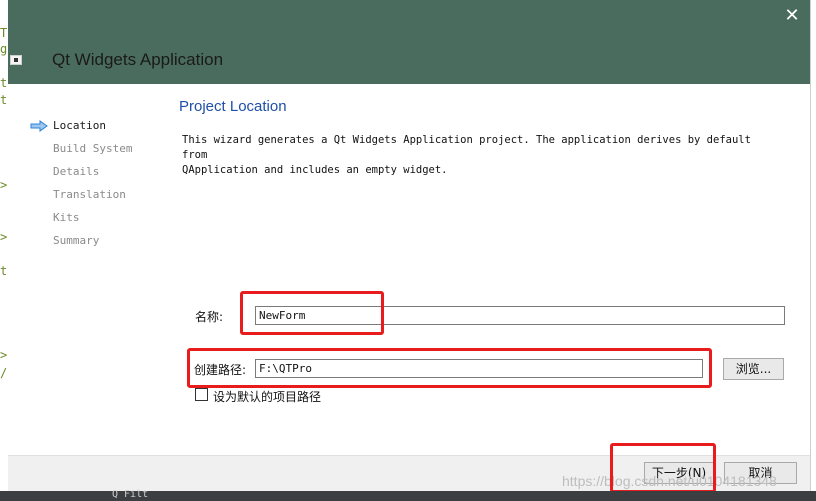 This screenshot has height=501, width=816. Describe the element at coordinates (76, 240) in the screenshot. I see `step-summary: Summary` at that location.